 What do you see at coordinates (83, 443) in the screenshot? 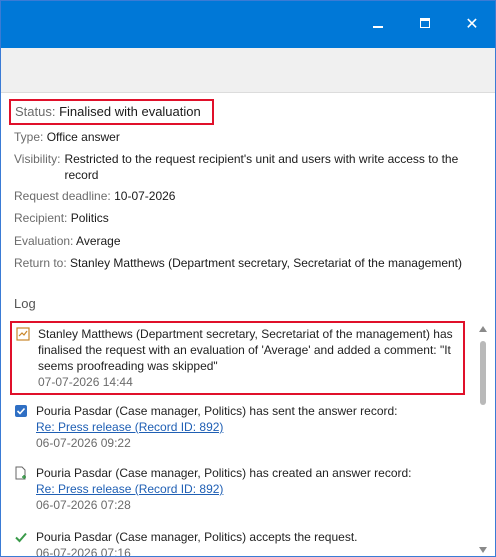
I see `log-entry-time: 06-07-2026 09:22` at bounding box center [83, 443].